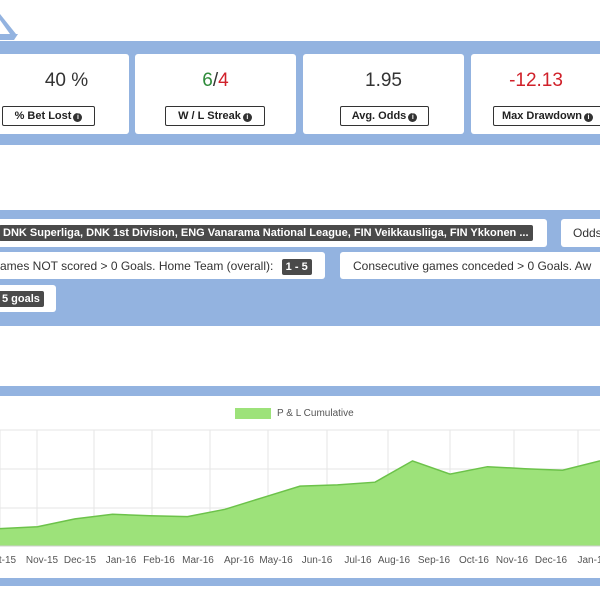 Image resolution: width=600 pixels, height=600 pixels. I want to click on stat-card-max-drawdown: -12.13 Max Drawdown i, so click(535, 94).